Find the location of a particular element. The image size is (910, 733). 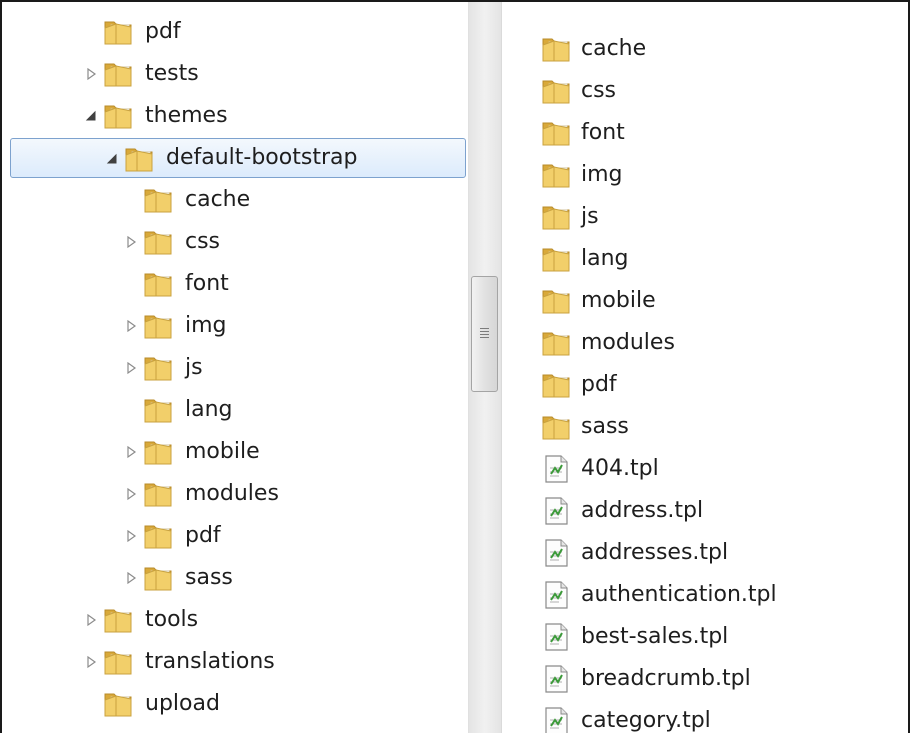

list-item-label: breadcrumb.tpl is located at coordinates (666, 678).